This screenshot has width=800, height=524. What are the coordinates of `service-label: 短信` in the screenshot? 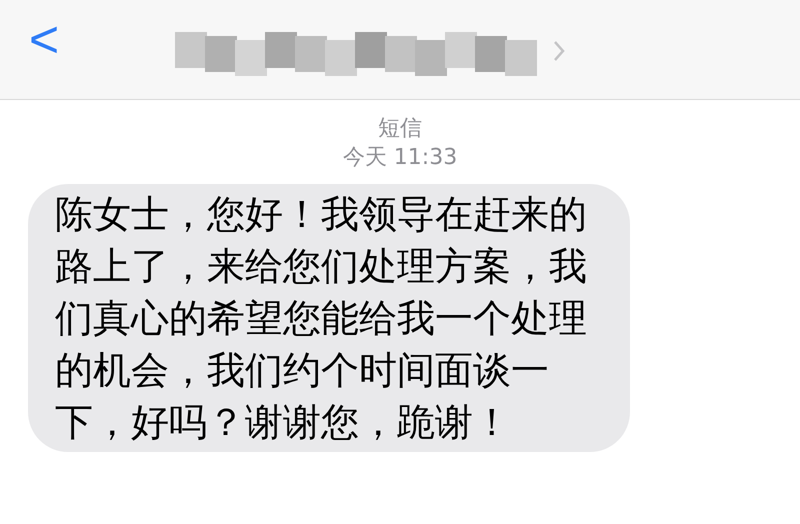 It's located at (400, 129).